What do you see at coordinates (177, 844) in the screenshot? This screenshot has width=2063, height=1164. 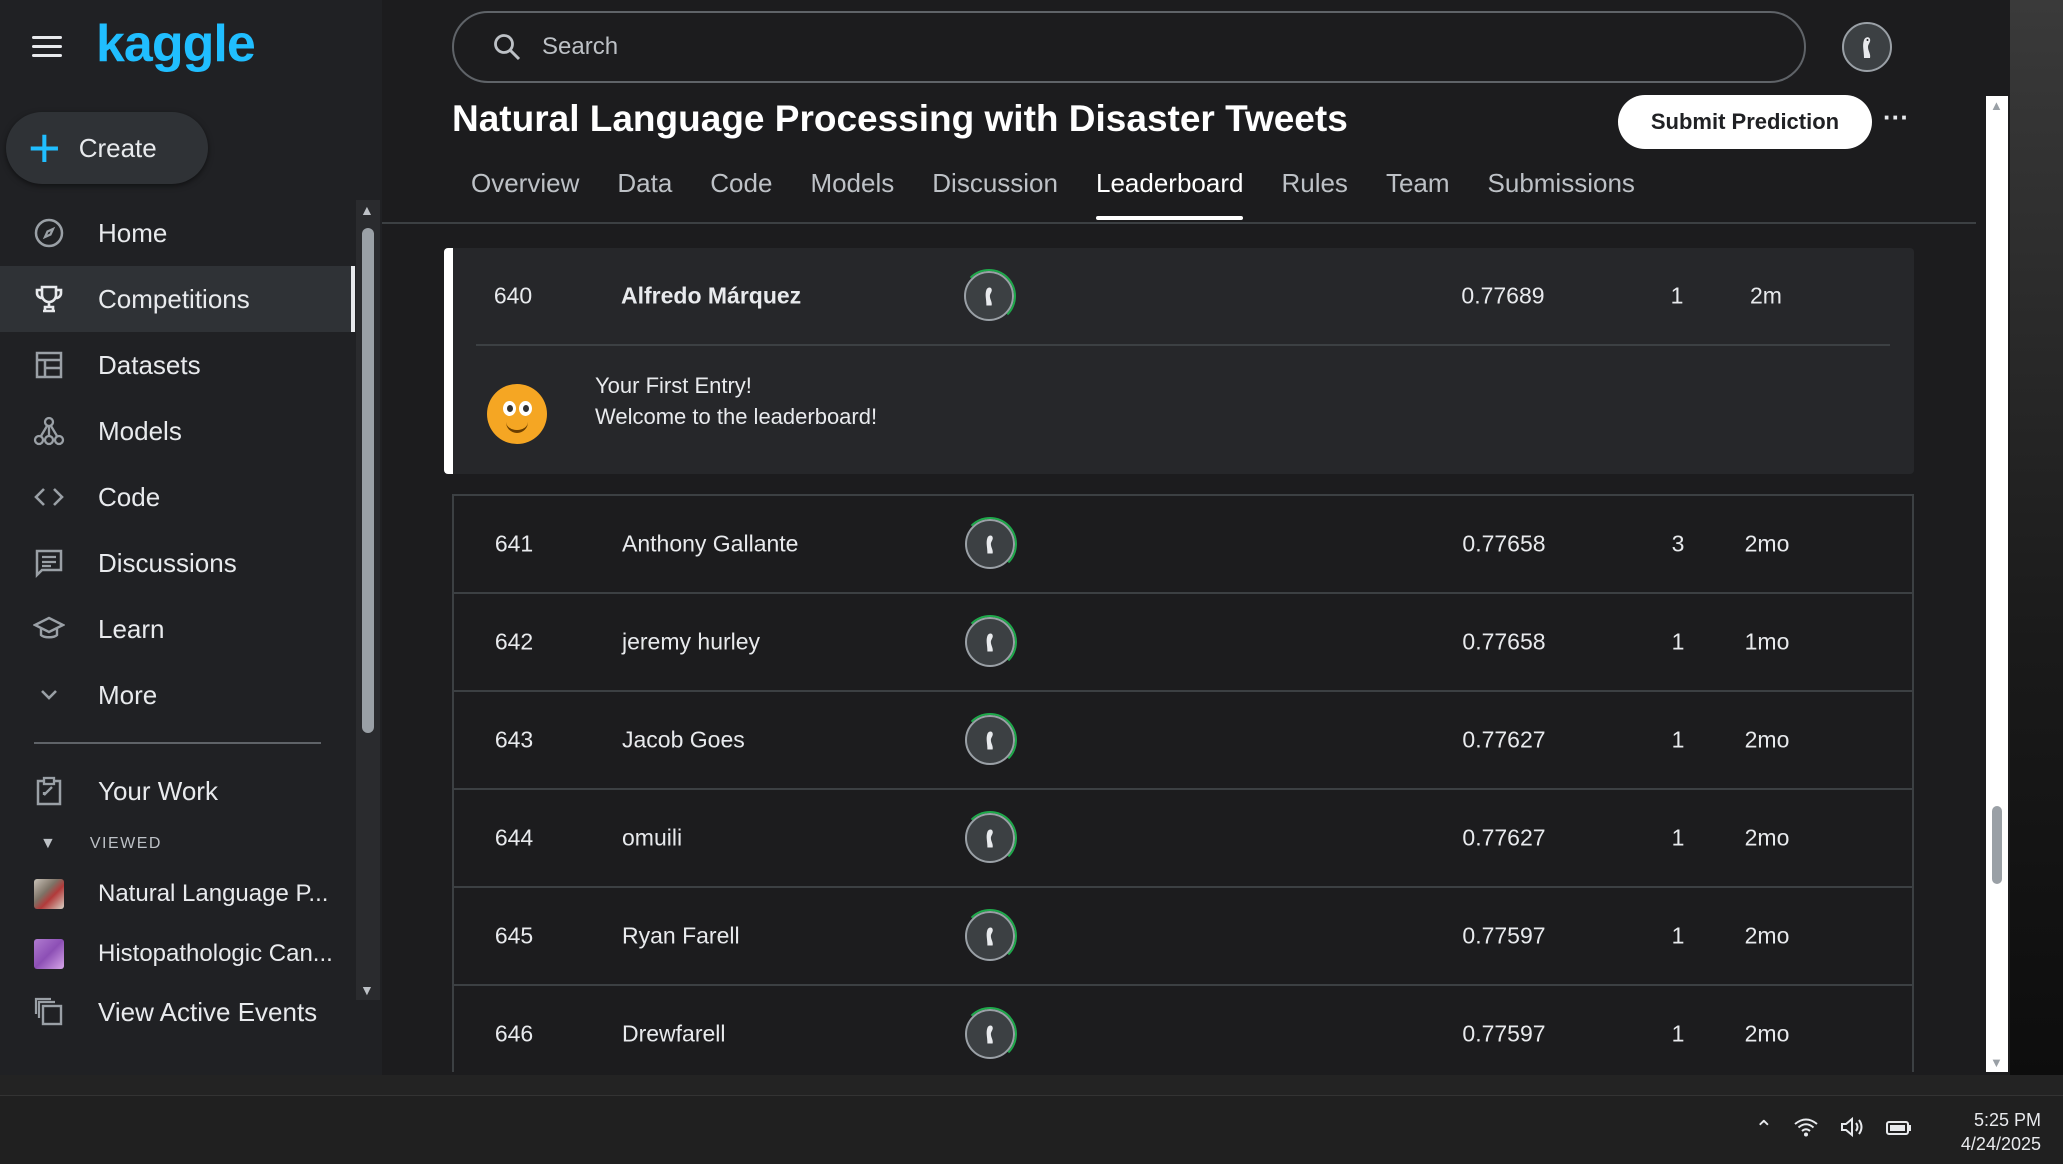 I see `viewed-section-toggle: ▼ VIEWED` at bounding box center [177, 844].